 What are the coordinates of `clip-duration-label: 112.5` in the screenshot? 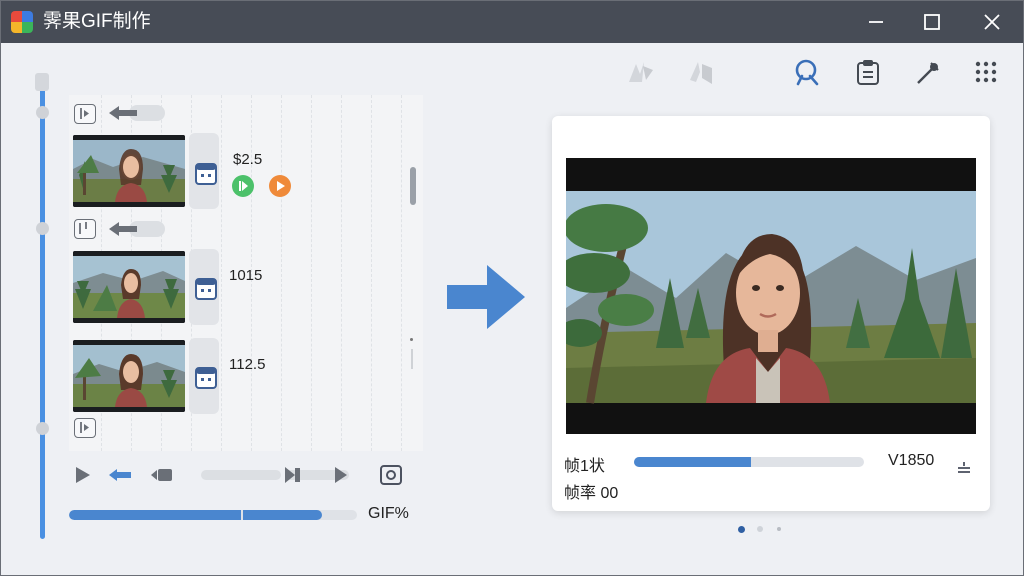 It's located at (247, 364).